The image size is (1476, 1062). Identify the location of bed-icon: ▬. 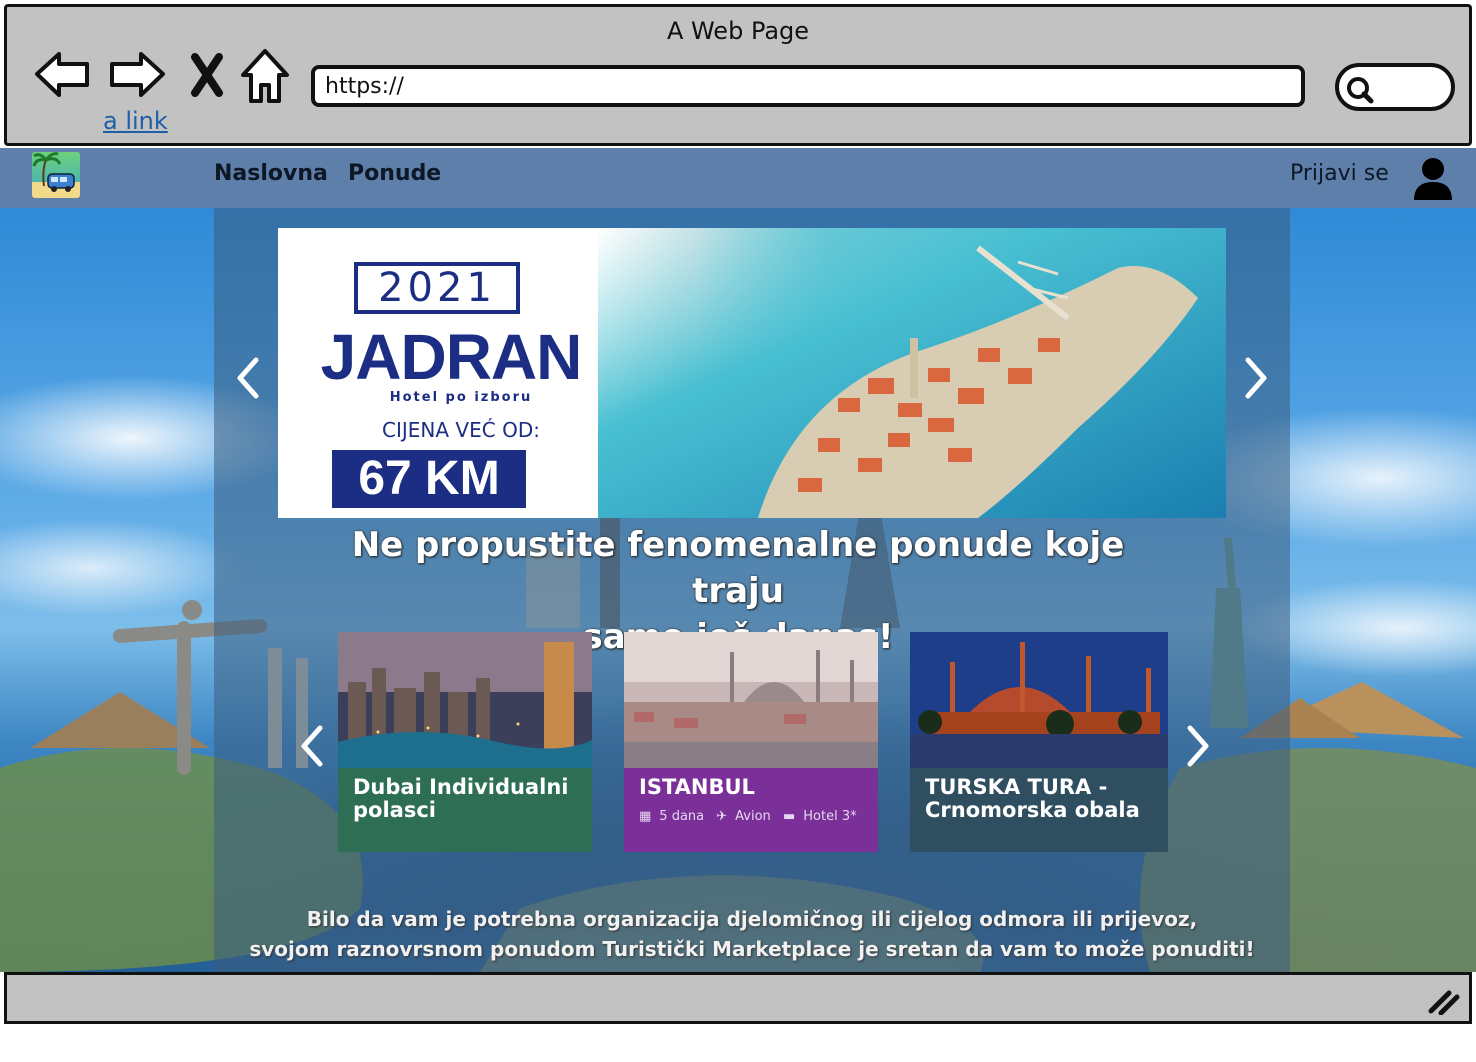
(789, 816).